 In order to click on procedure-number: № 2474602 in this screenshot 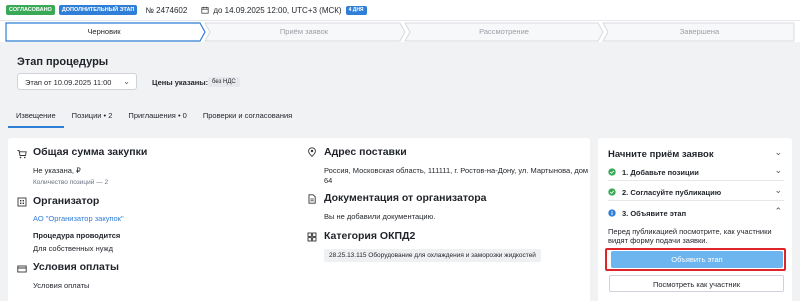, I will do `click(166, 10)`.